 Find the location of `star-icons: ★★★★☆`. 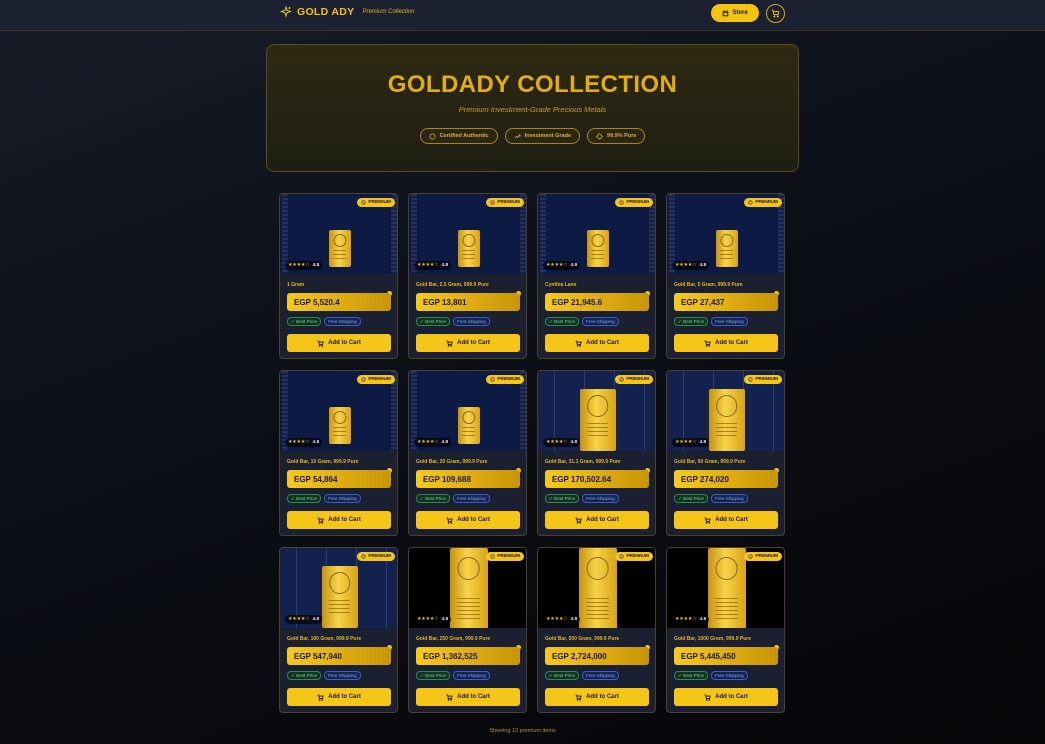

star-icons: ★★★★☆ is located at coordinates (428, 265).